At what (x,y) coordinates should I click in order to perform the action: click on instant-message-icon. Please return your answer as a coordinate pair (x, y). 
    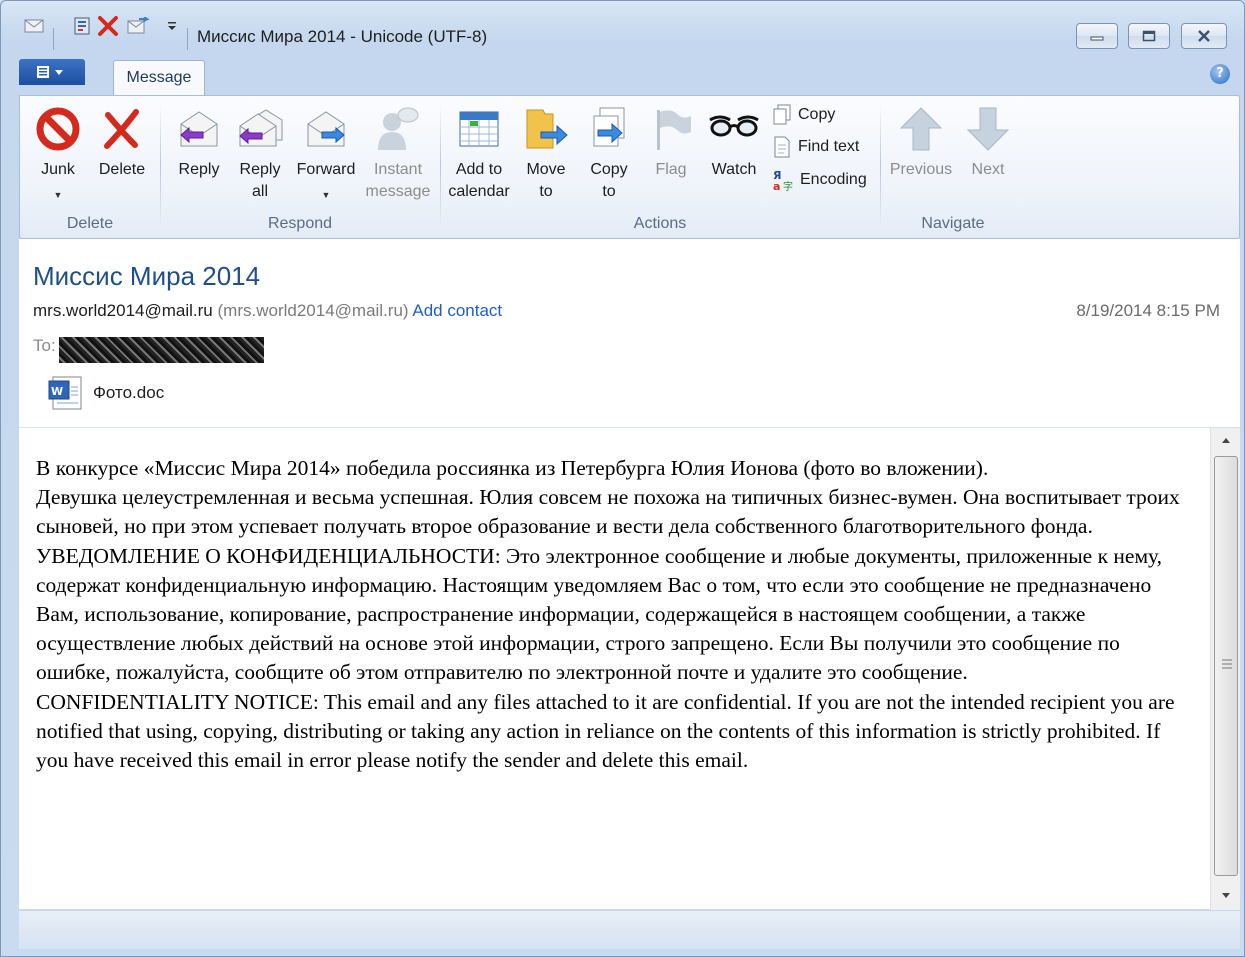
    Looking at the image, I should click on (398, 132).